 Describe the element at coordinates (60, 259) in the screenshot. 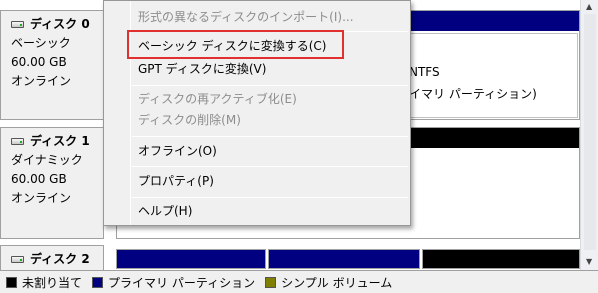

I see `disk-name: ディスク 2` at that location.